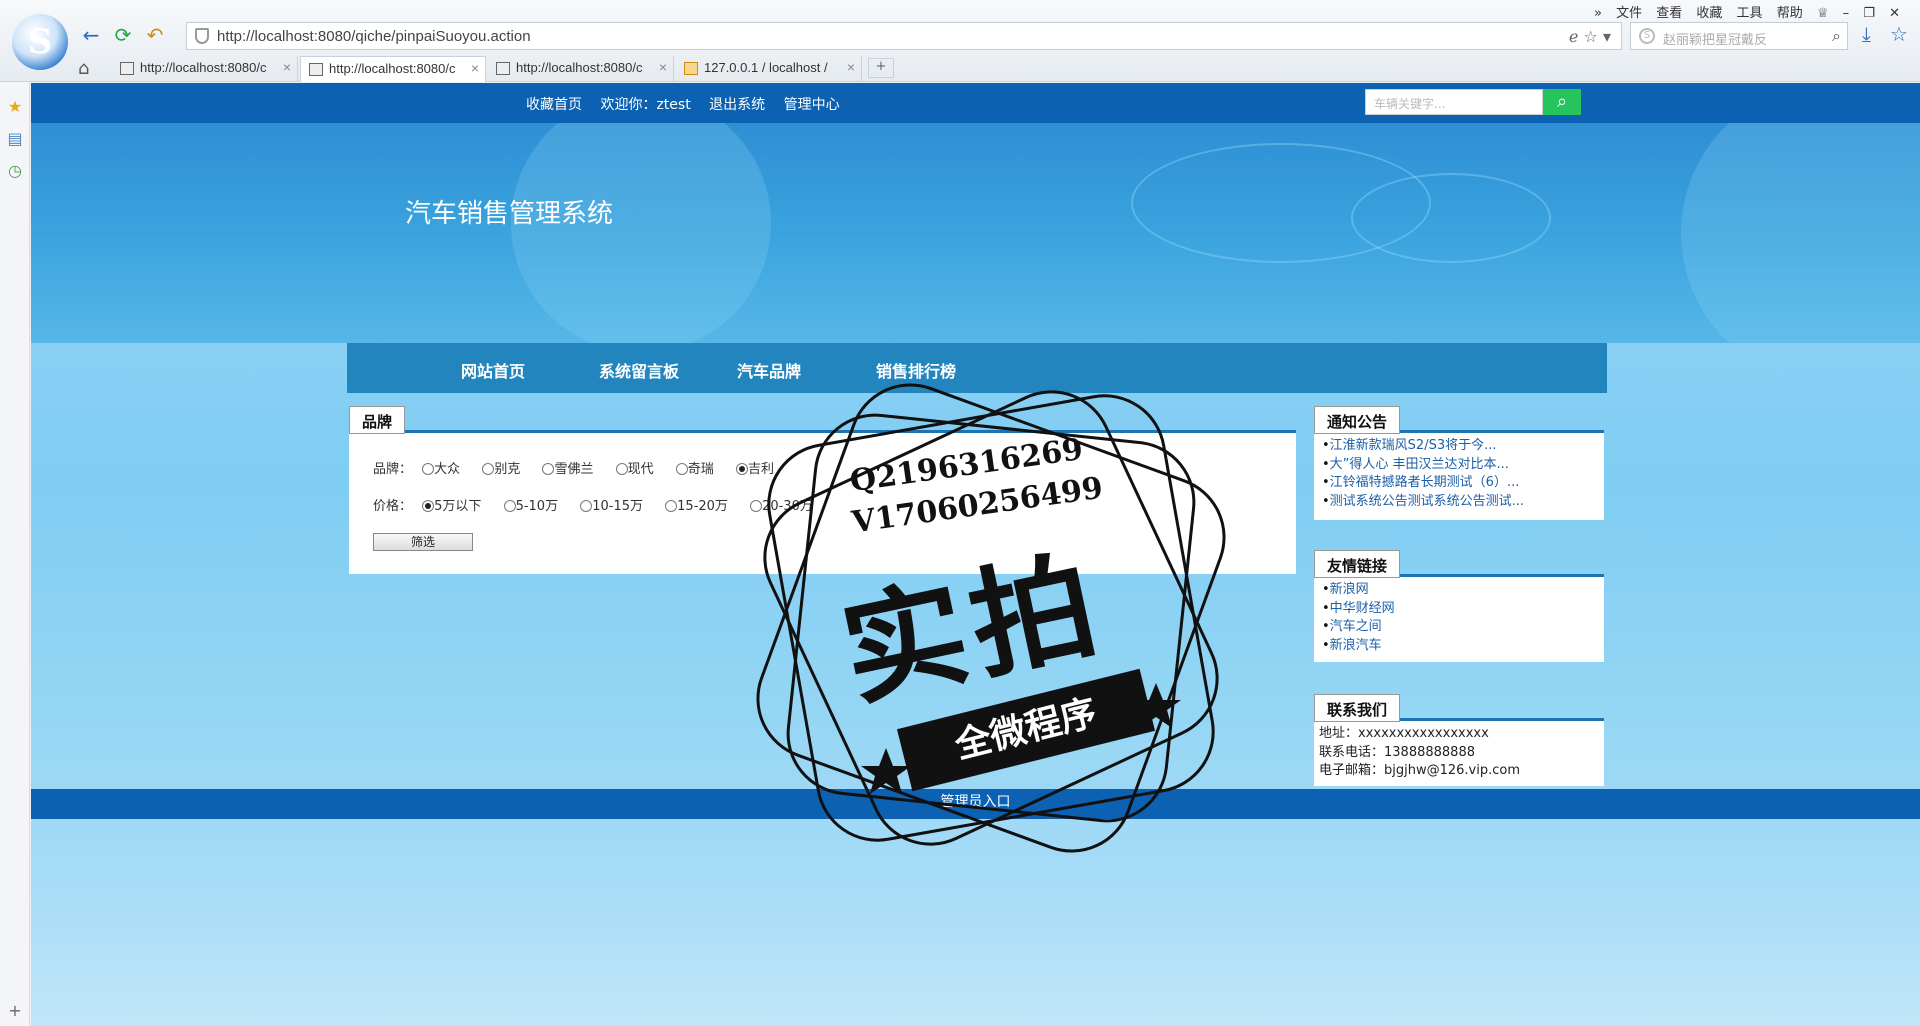 The width and height of the screenshot is (1920, 1026). I want to click on stamp-ribbon: 全微程序, so click(1026, 730).